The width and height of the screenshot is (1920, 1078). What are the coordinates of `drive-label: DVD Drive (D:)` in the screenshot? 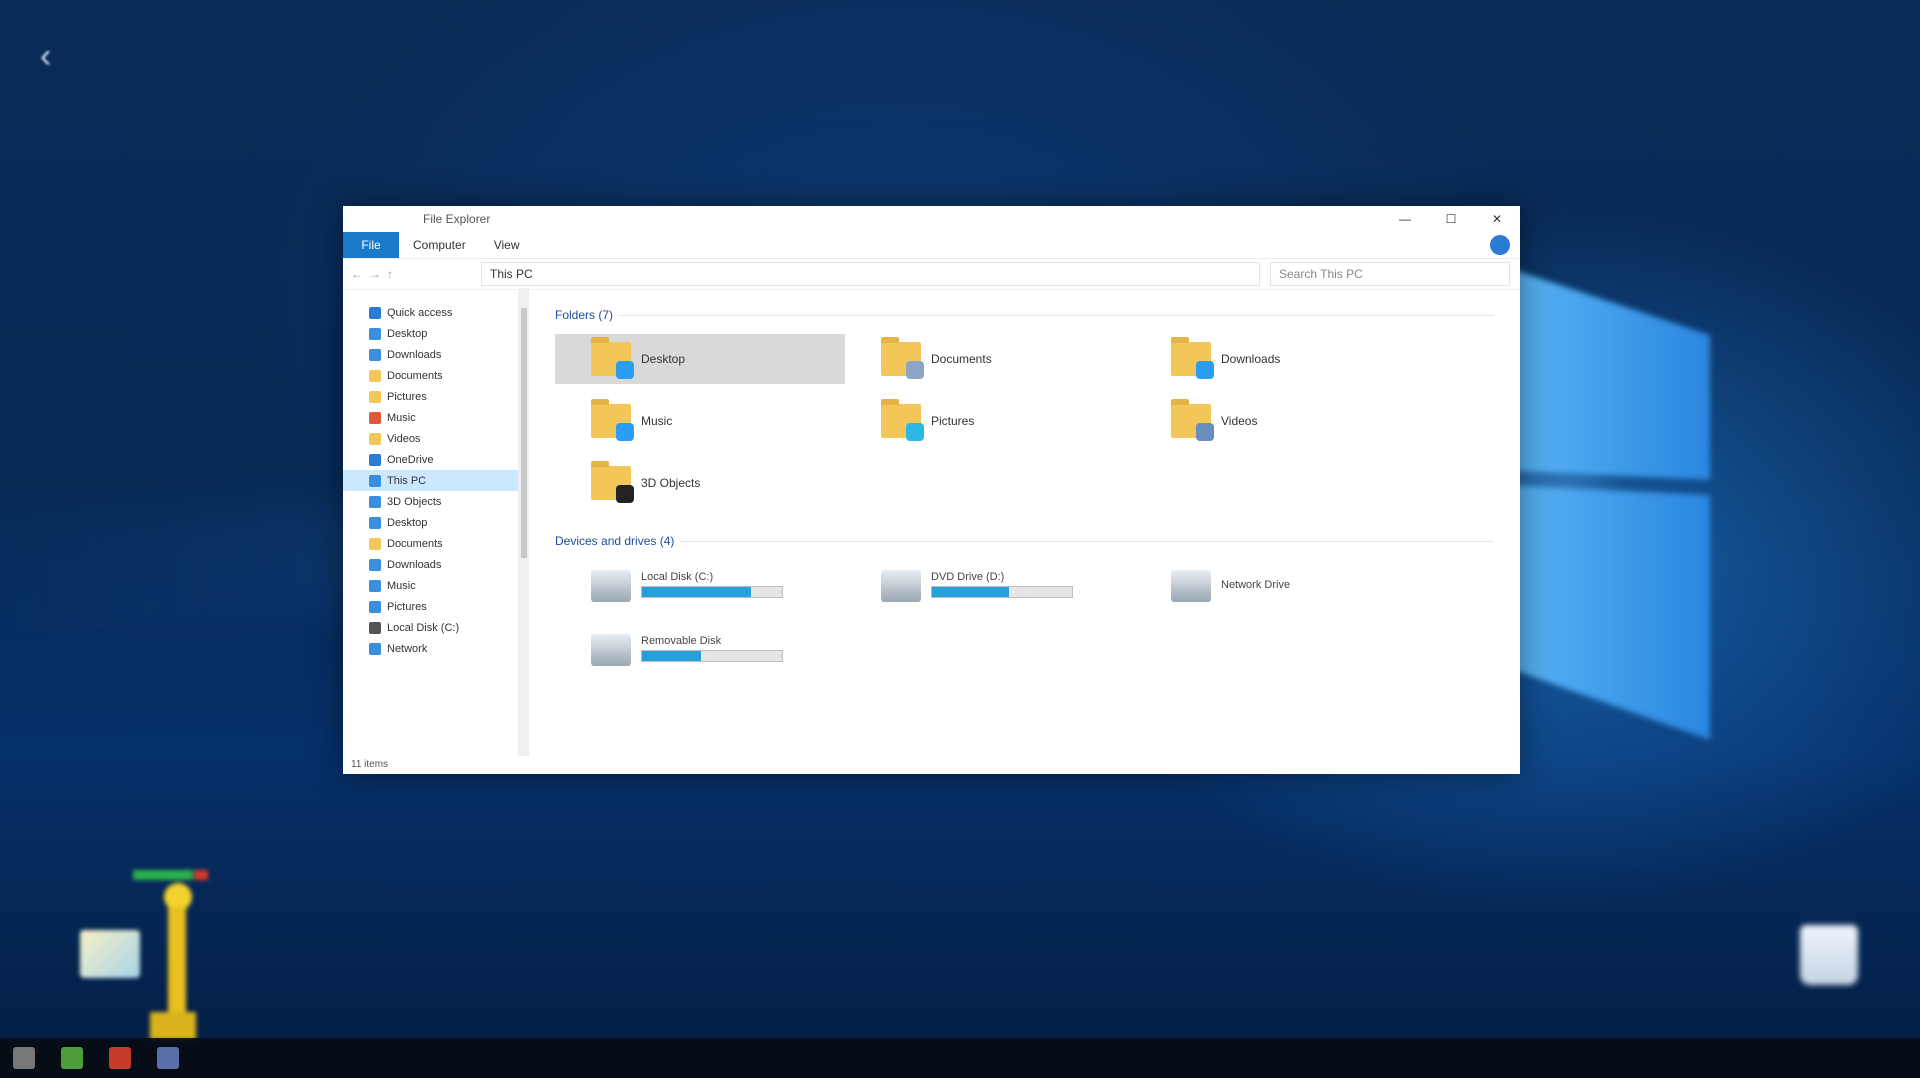 It's located at (968, 577).